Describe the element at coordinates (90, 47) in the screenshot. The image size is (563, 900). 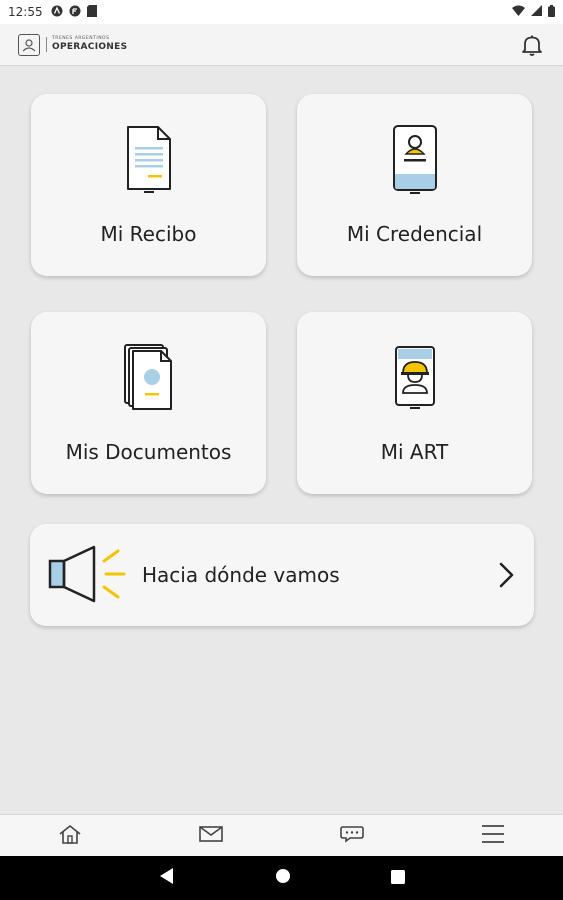
I see `logo-bottom-text: OPERACIONES` at that location.